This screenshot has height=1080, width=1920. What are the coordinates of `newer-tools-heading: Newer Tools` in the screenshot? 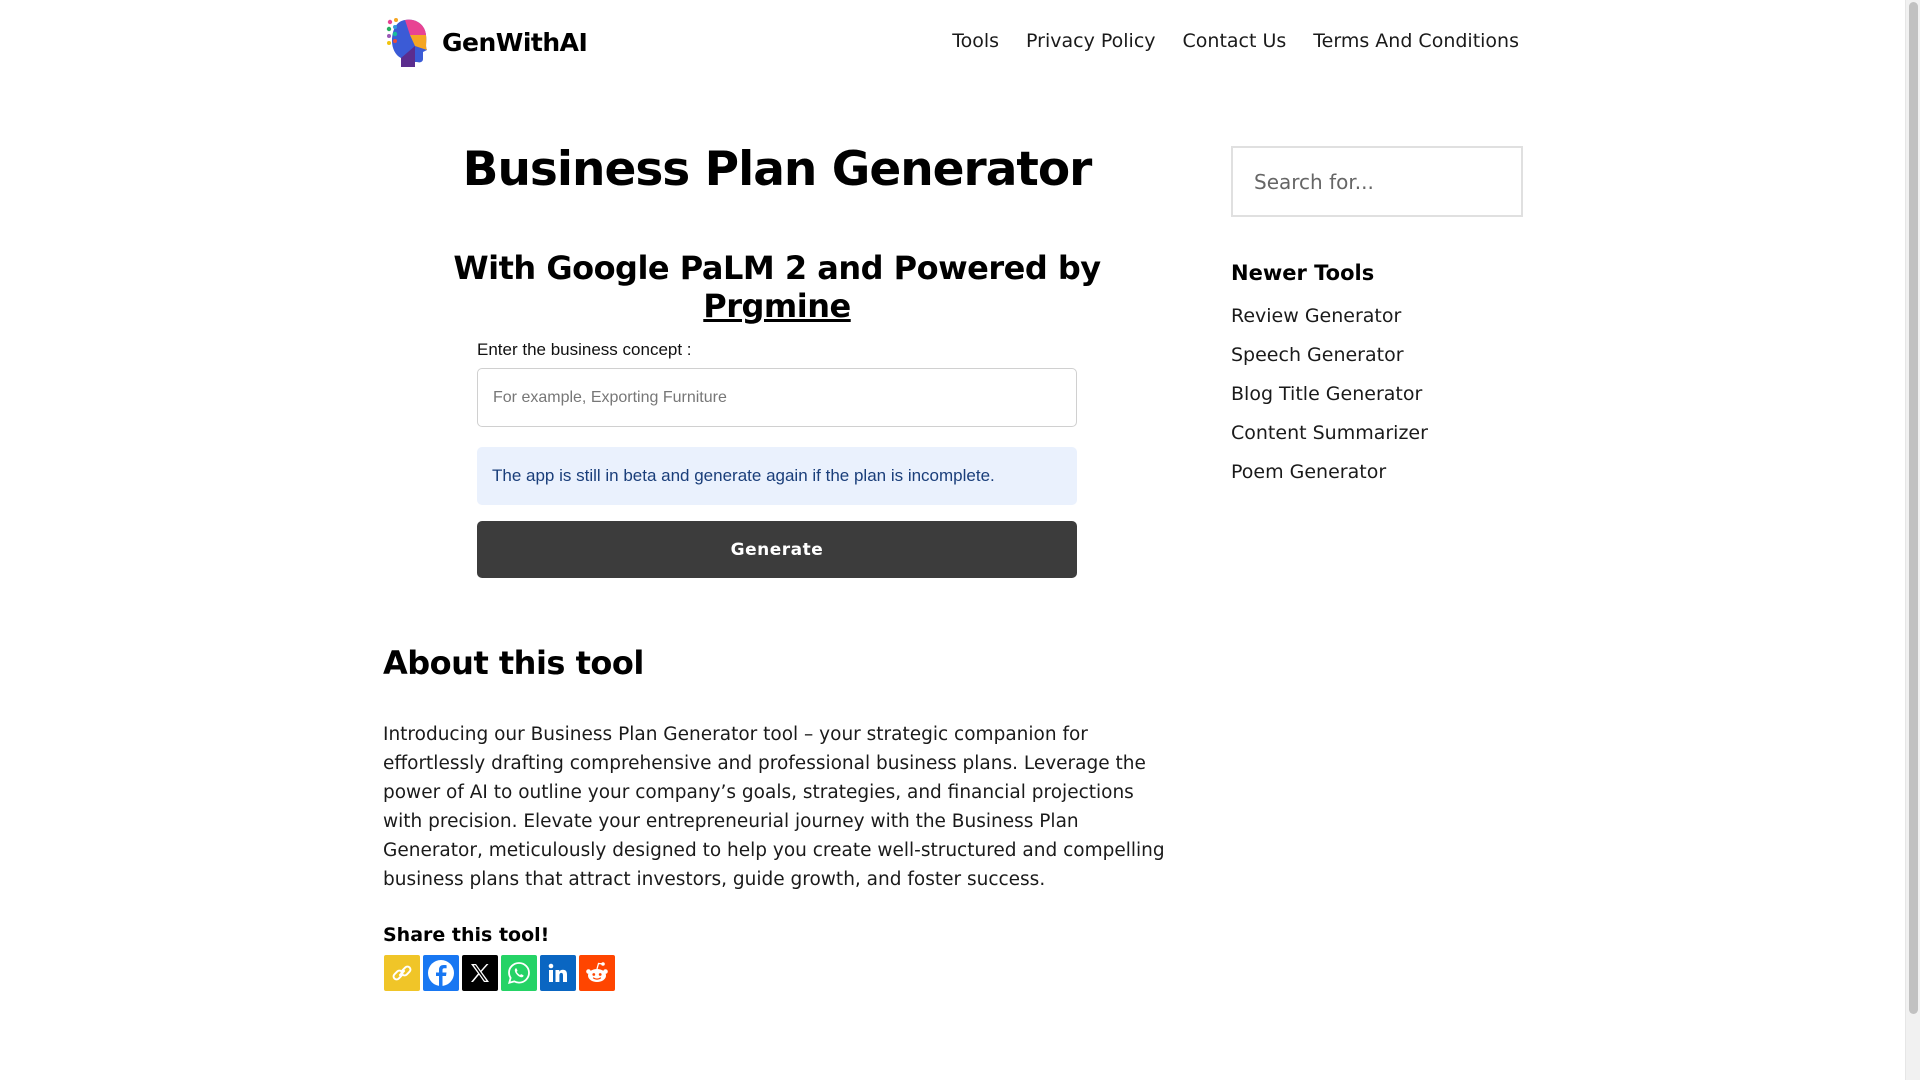 It's located at (1303, 273).